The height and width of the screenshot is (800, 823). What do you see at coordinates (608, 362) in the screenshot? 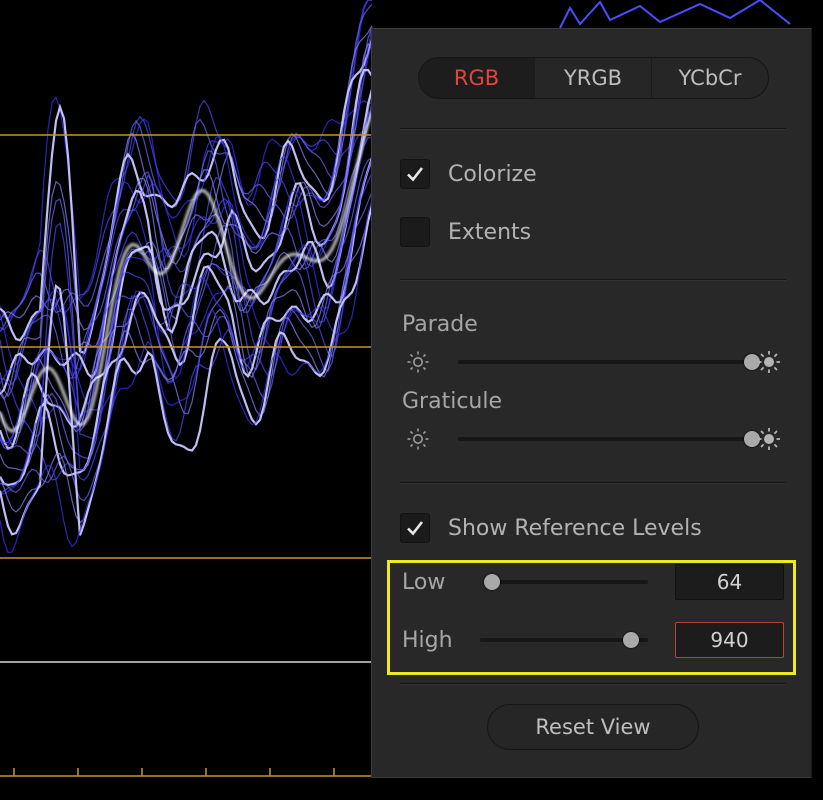
I see `parade-slider-track` at bounding box center [608, 362].